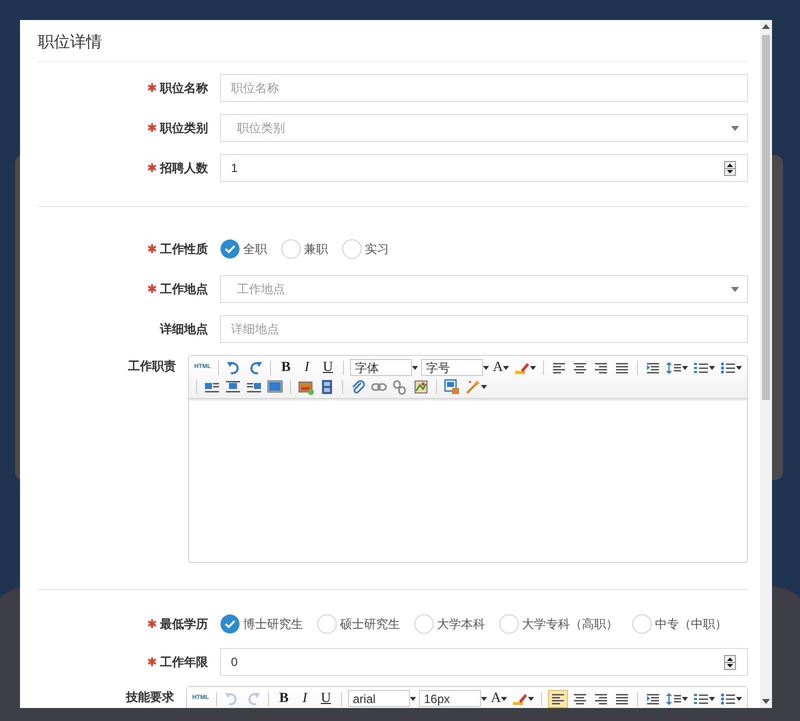 This screenshot has height=721, width=800. Describe the element at coordinates (316, 249) in the screenshot. I see `radio-label: 兼职` at that location.